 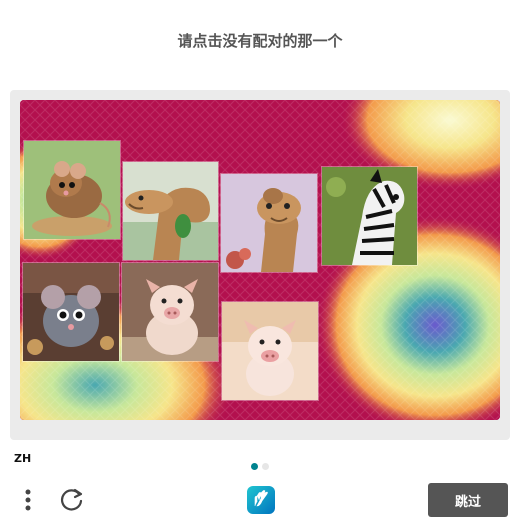 I want to click on tile-zebra, so click(x=369, y=216).